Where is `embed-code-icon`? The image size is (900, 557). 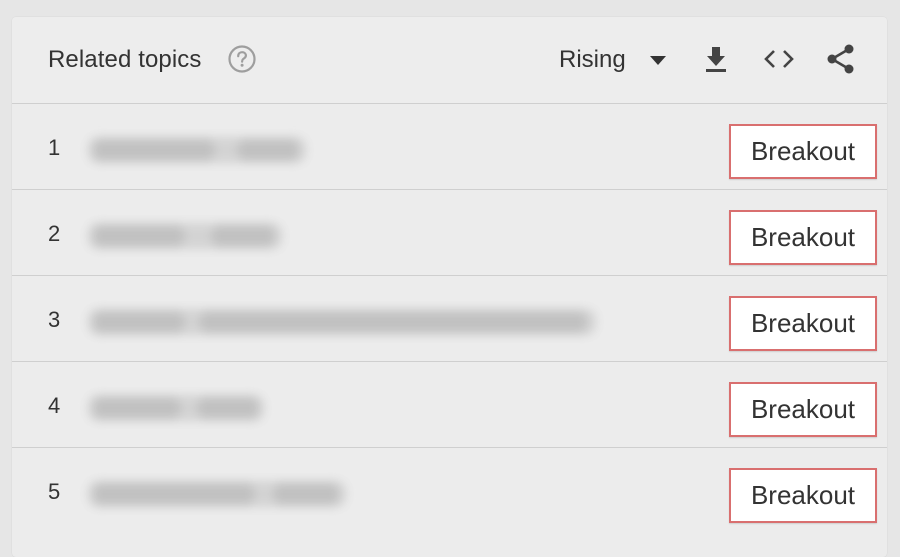 embed-code-icon is located at coordinates (779, 59).